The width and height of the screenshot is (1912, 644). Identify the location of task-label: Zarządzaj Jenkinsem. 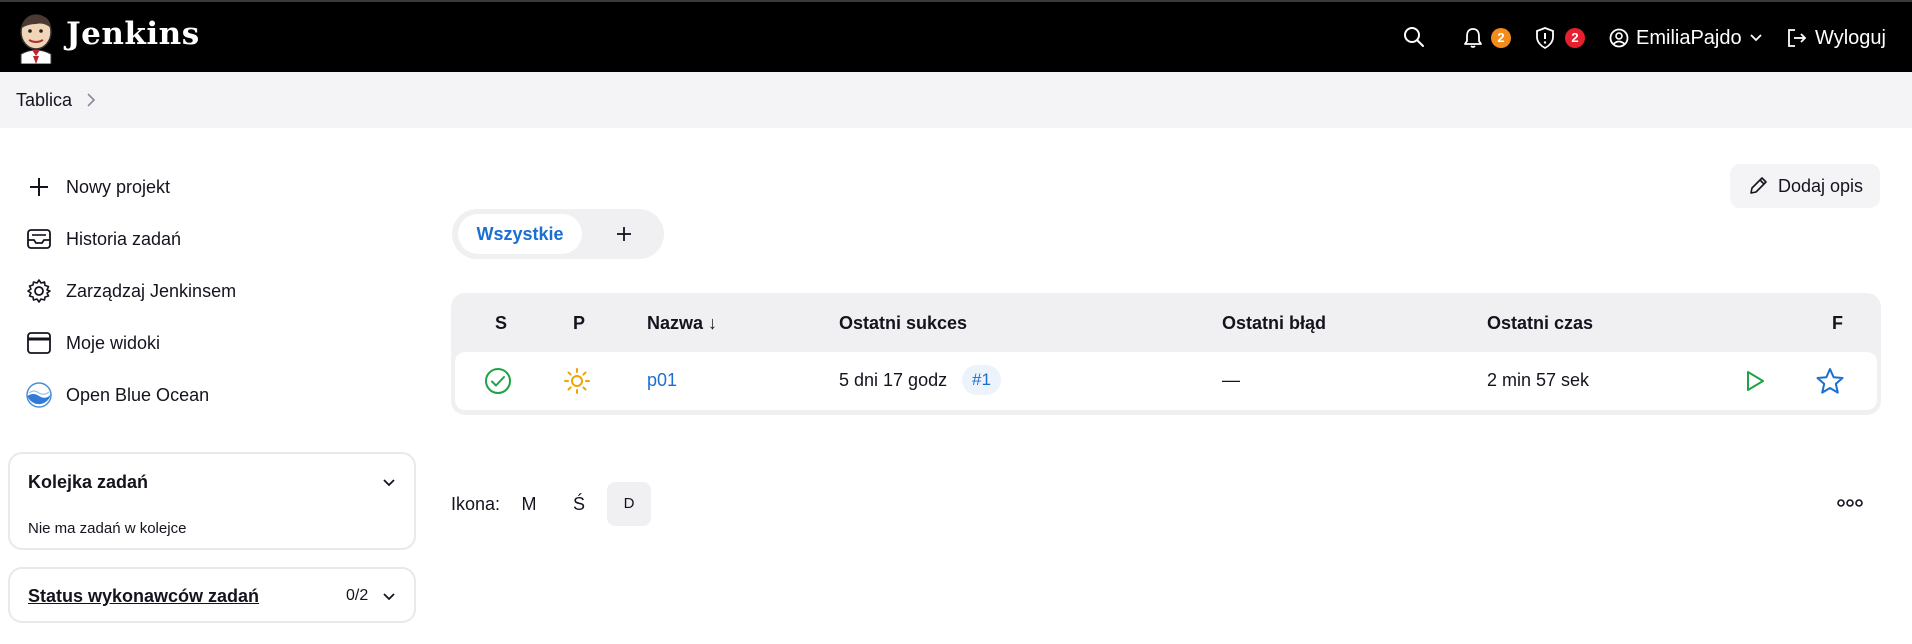
(151, 290).